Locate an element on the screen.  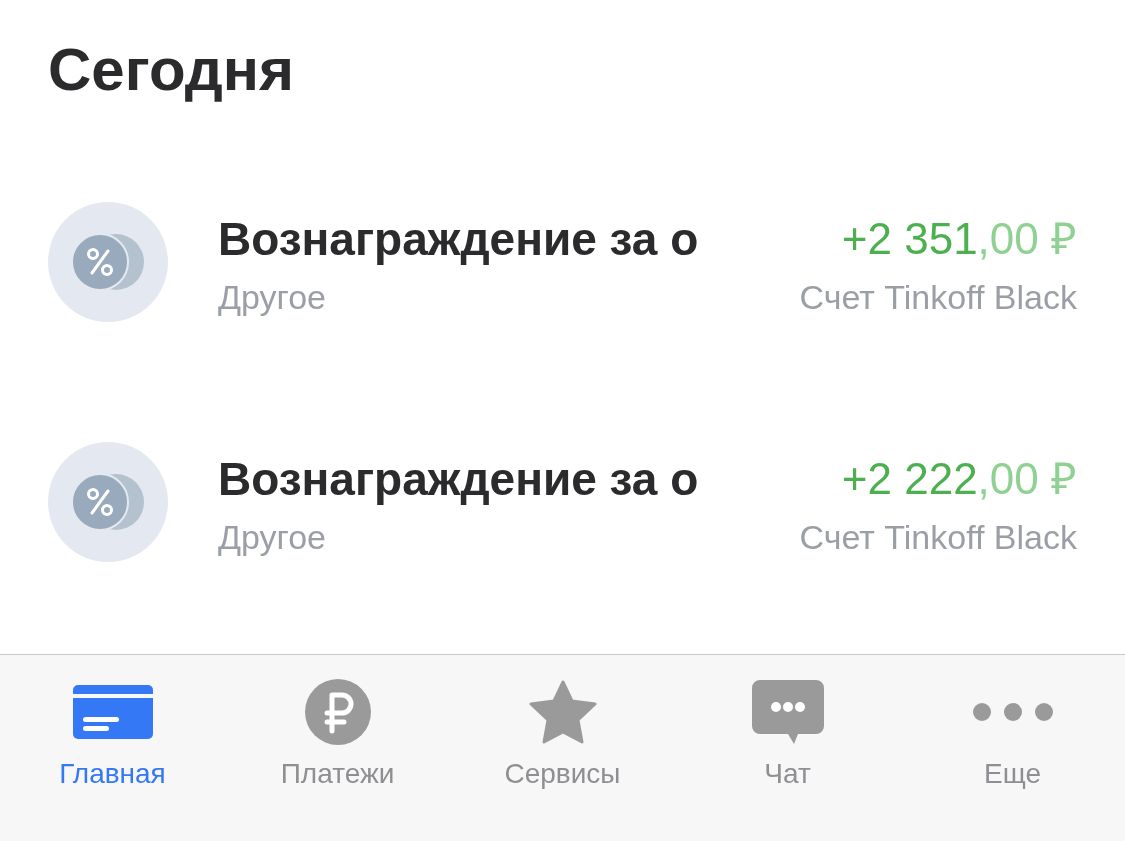
tab-bar-item: Платежи is located at coordinates (337, 748).